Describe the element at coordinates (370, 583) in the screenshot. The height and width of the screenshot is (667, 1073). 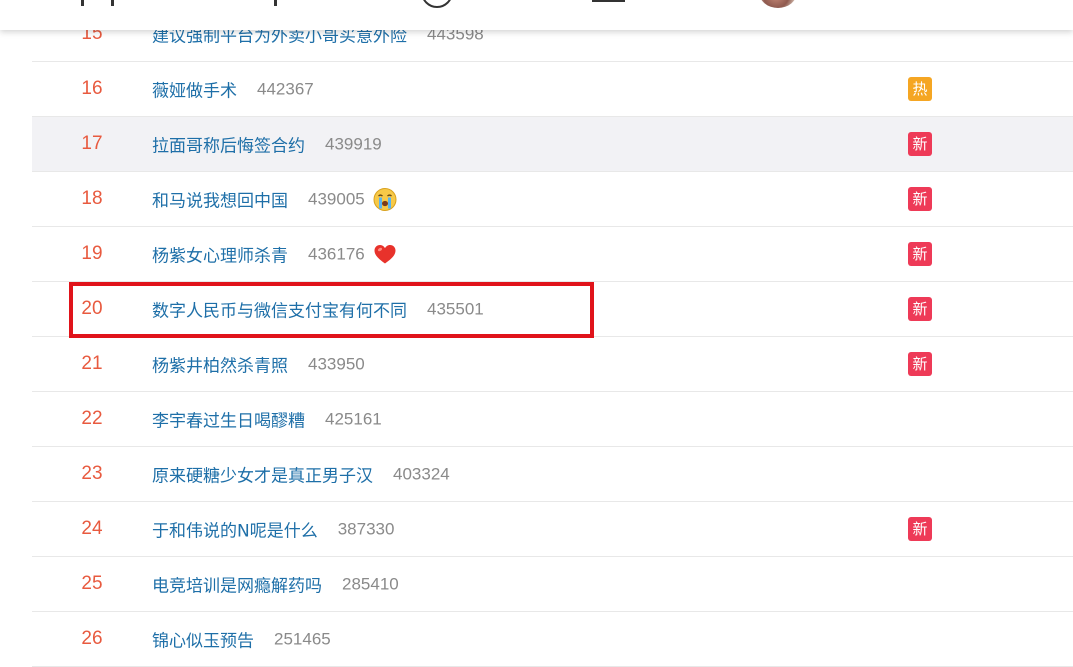
I see `search-count: 285410` at that location.